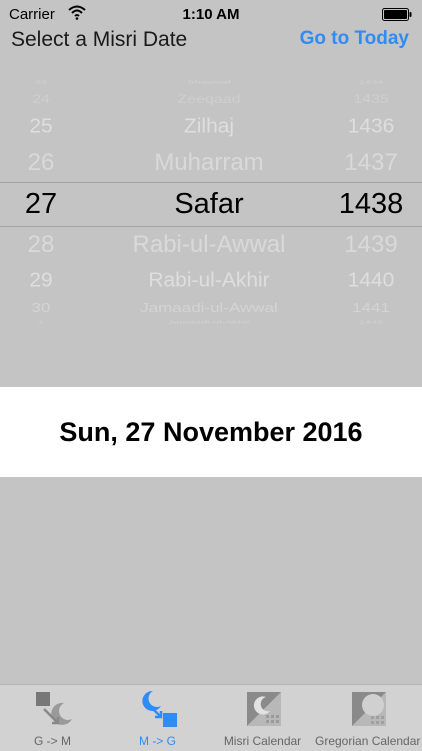  Describe the element at coordinates (369, 709) in the screenshot. I see `gregorian-calendar-icon` at that location.